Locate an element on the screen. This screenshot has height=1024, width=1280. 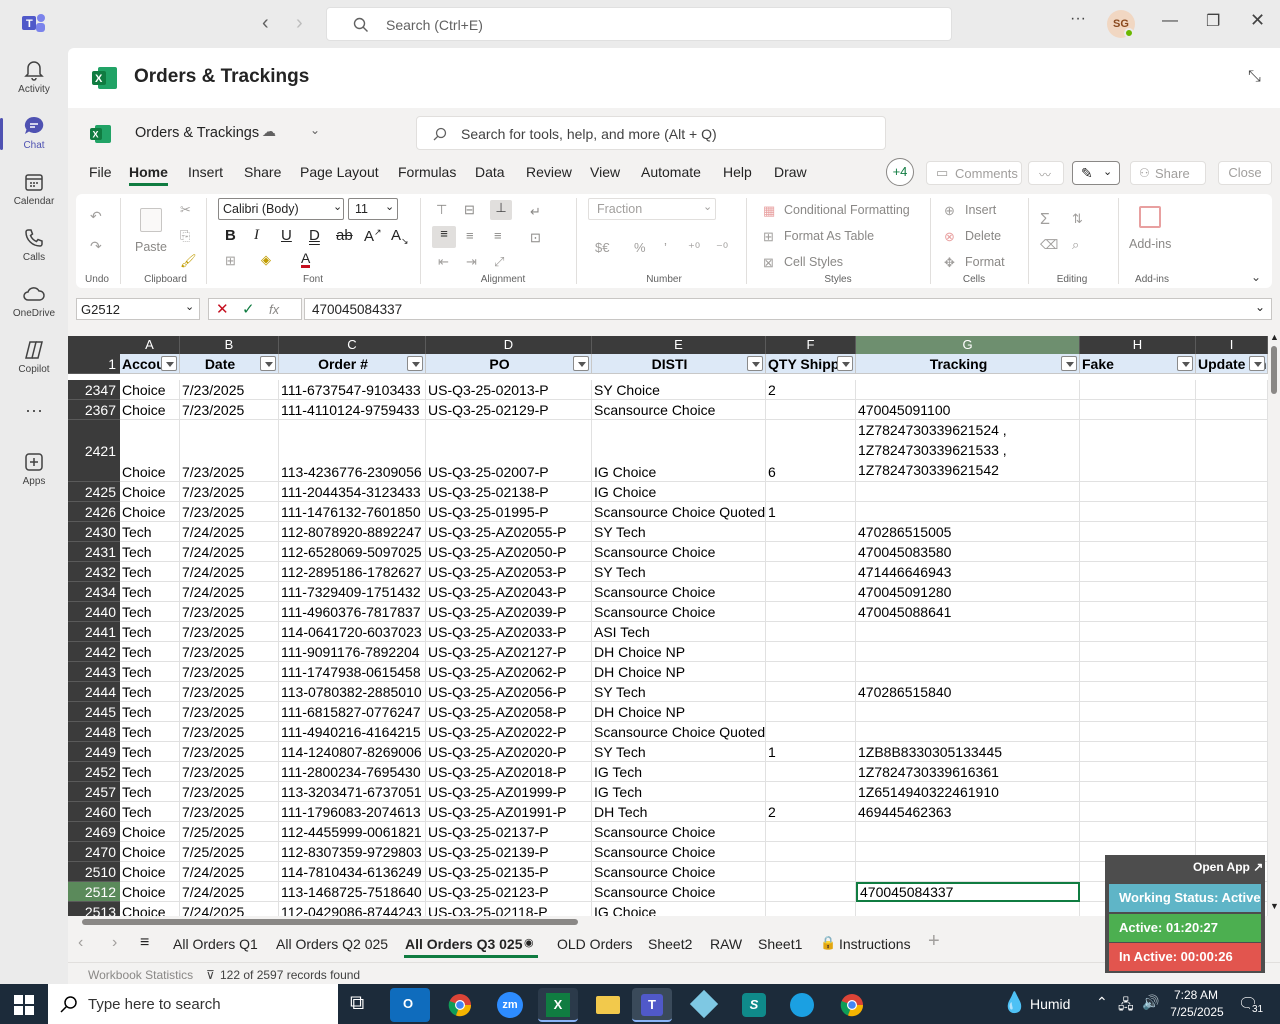
copy-icon: ⎘ is located at coordinates (188, 236).